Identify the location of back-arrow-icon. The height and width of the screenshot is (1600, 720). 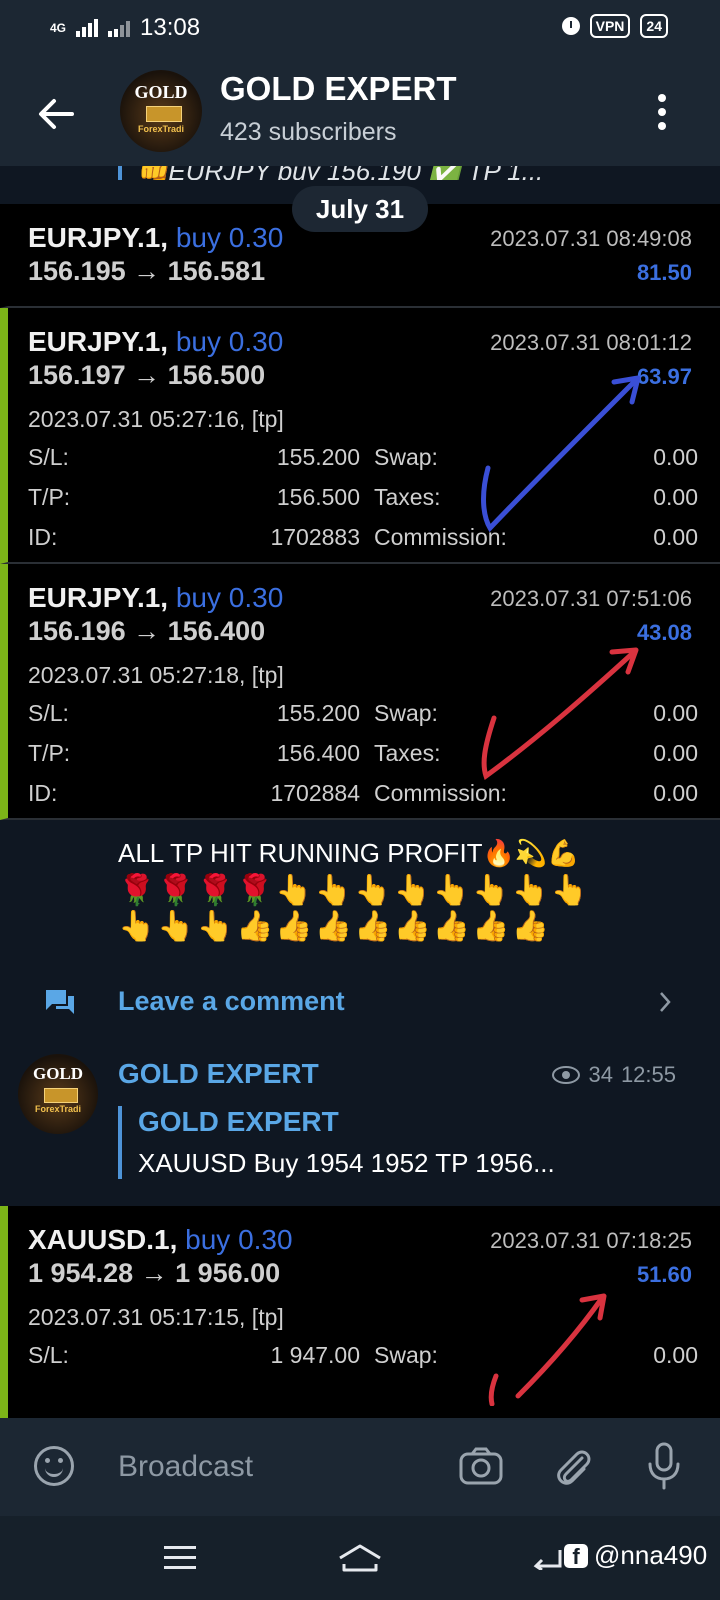
(56, 114).